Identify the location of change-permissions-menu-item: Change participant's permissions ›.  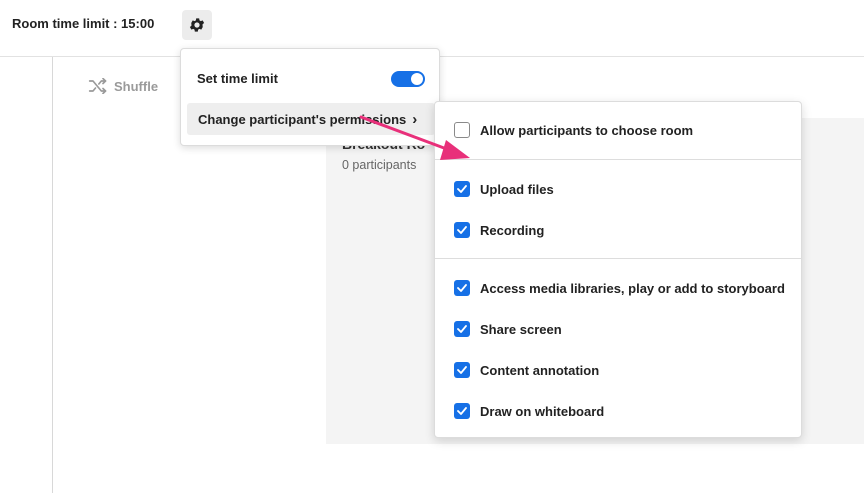
(311, 119).